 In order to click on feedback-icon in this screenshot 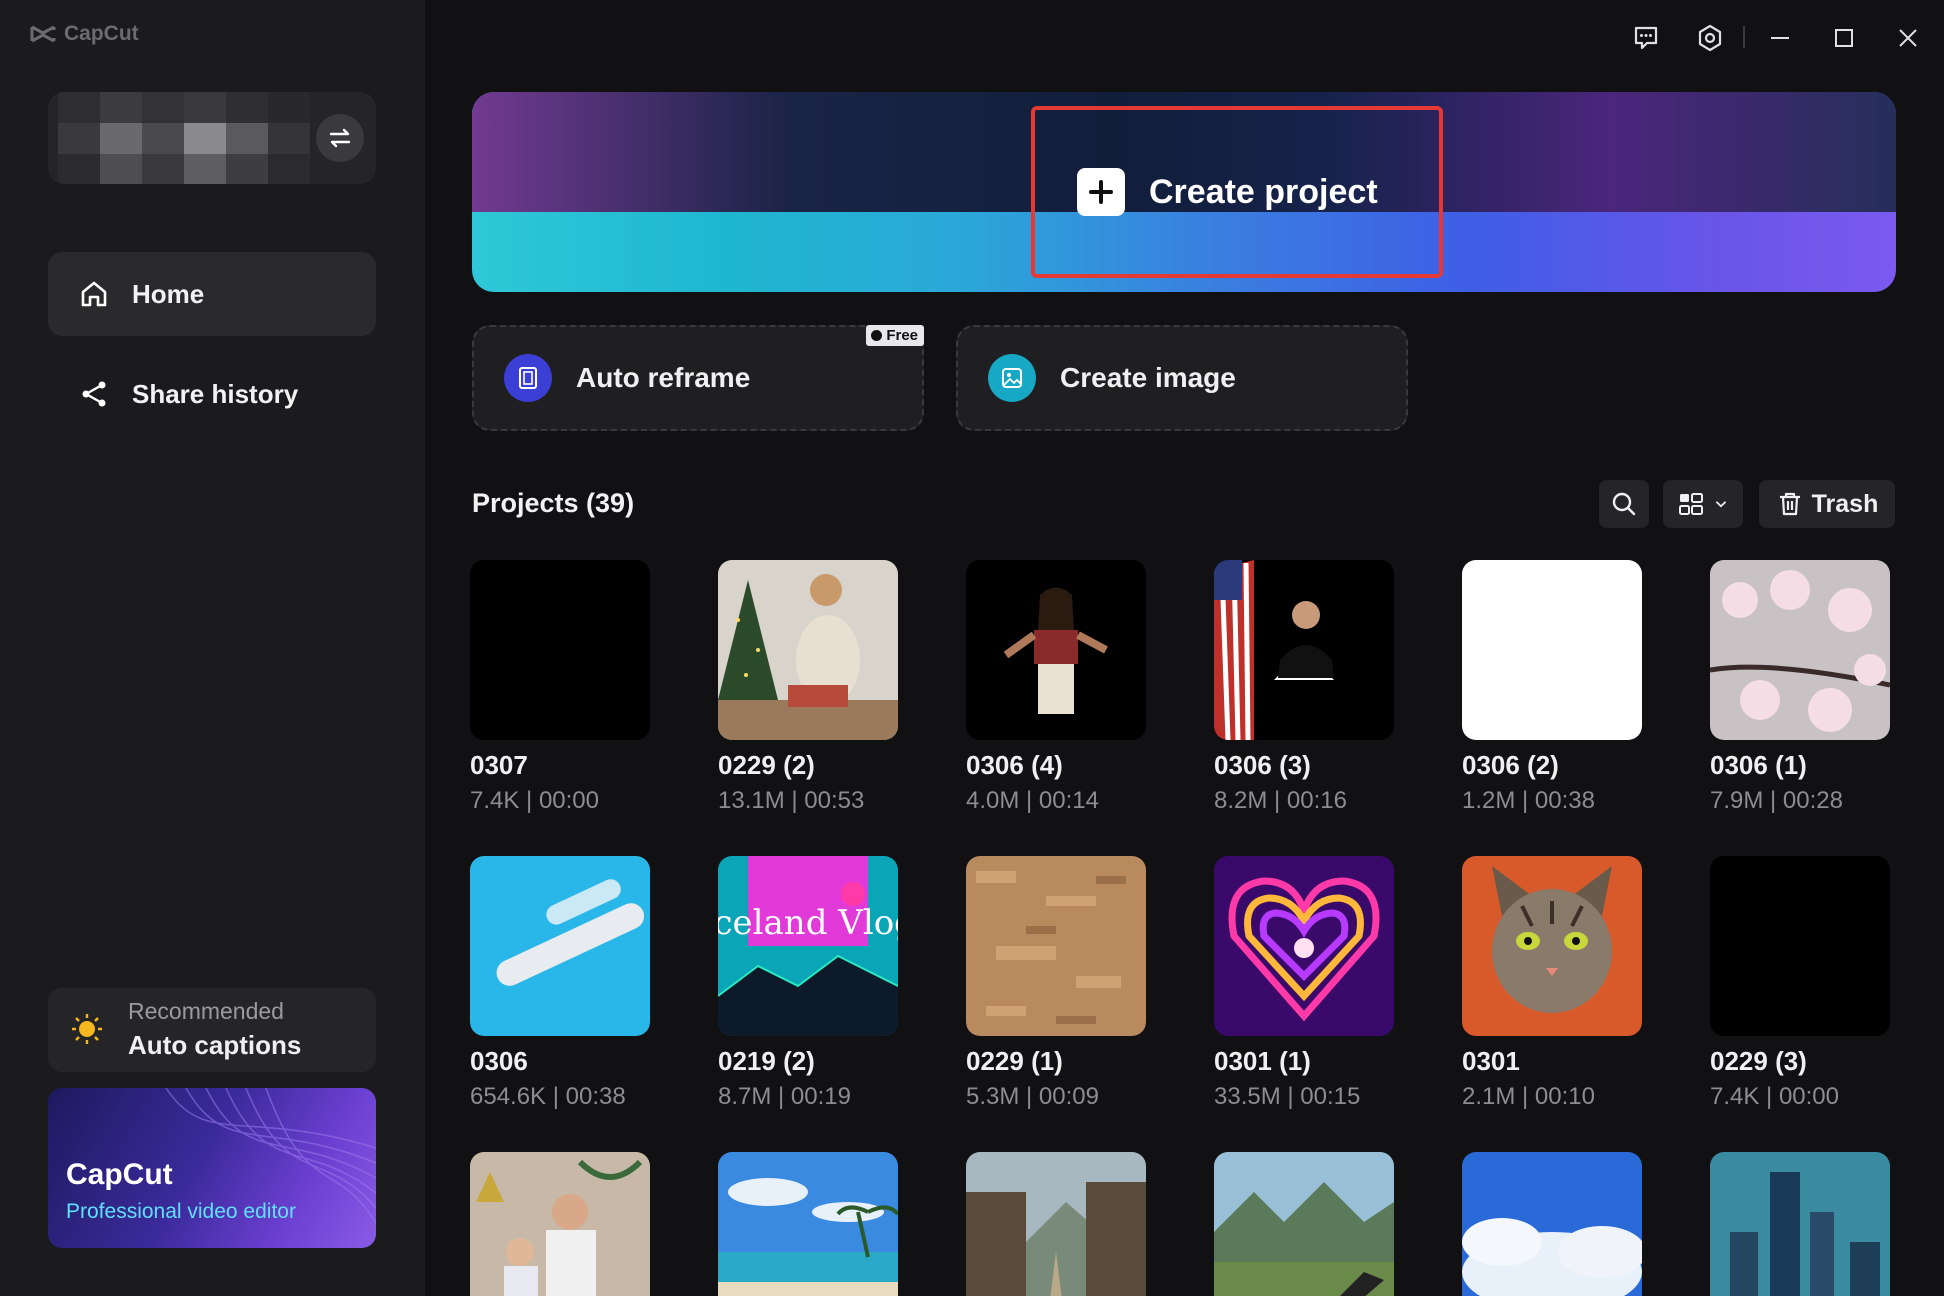, I will do `click(1646, 38)`.